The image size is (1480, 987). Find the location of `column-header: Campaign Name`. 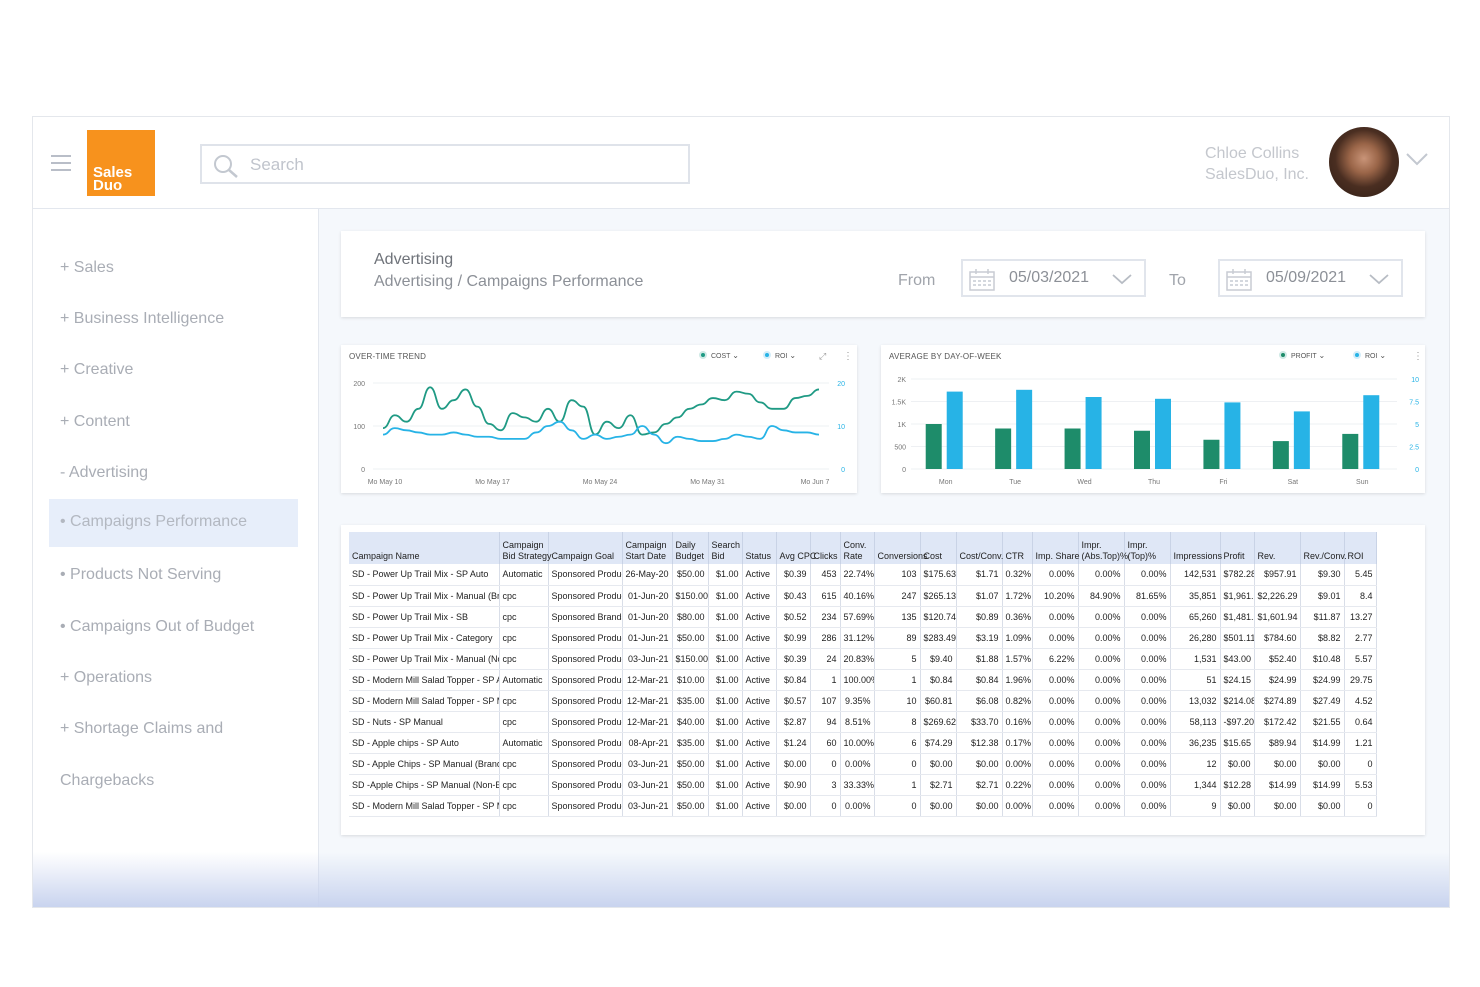

column-header: Campaign Name is located at coordinates (424, 548).